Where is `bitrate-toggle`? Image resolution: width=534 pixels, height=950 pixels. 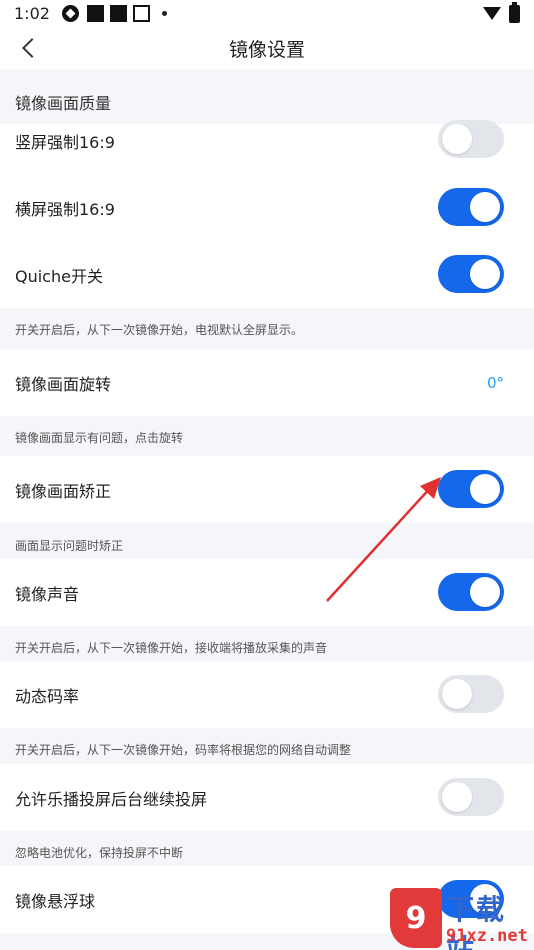
bitrate-toggle is located at coordinates (471, 694).